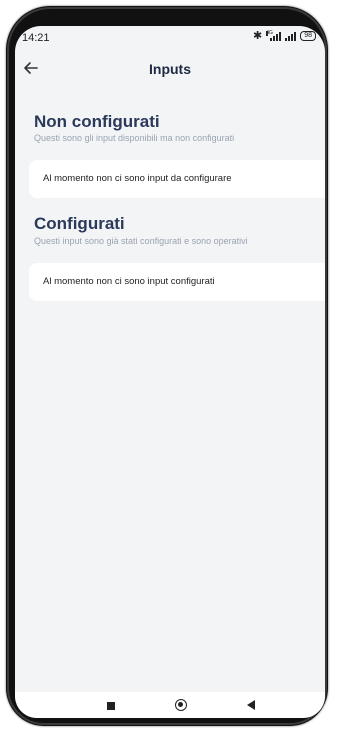  What do you see at coordinates (170, 705) in the screenshot?
I see `system-nav-bar` at bounding box center [170, 705].